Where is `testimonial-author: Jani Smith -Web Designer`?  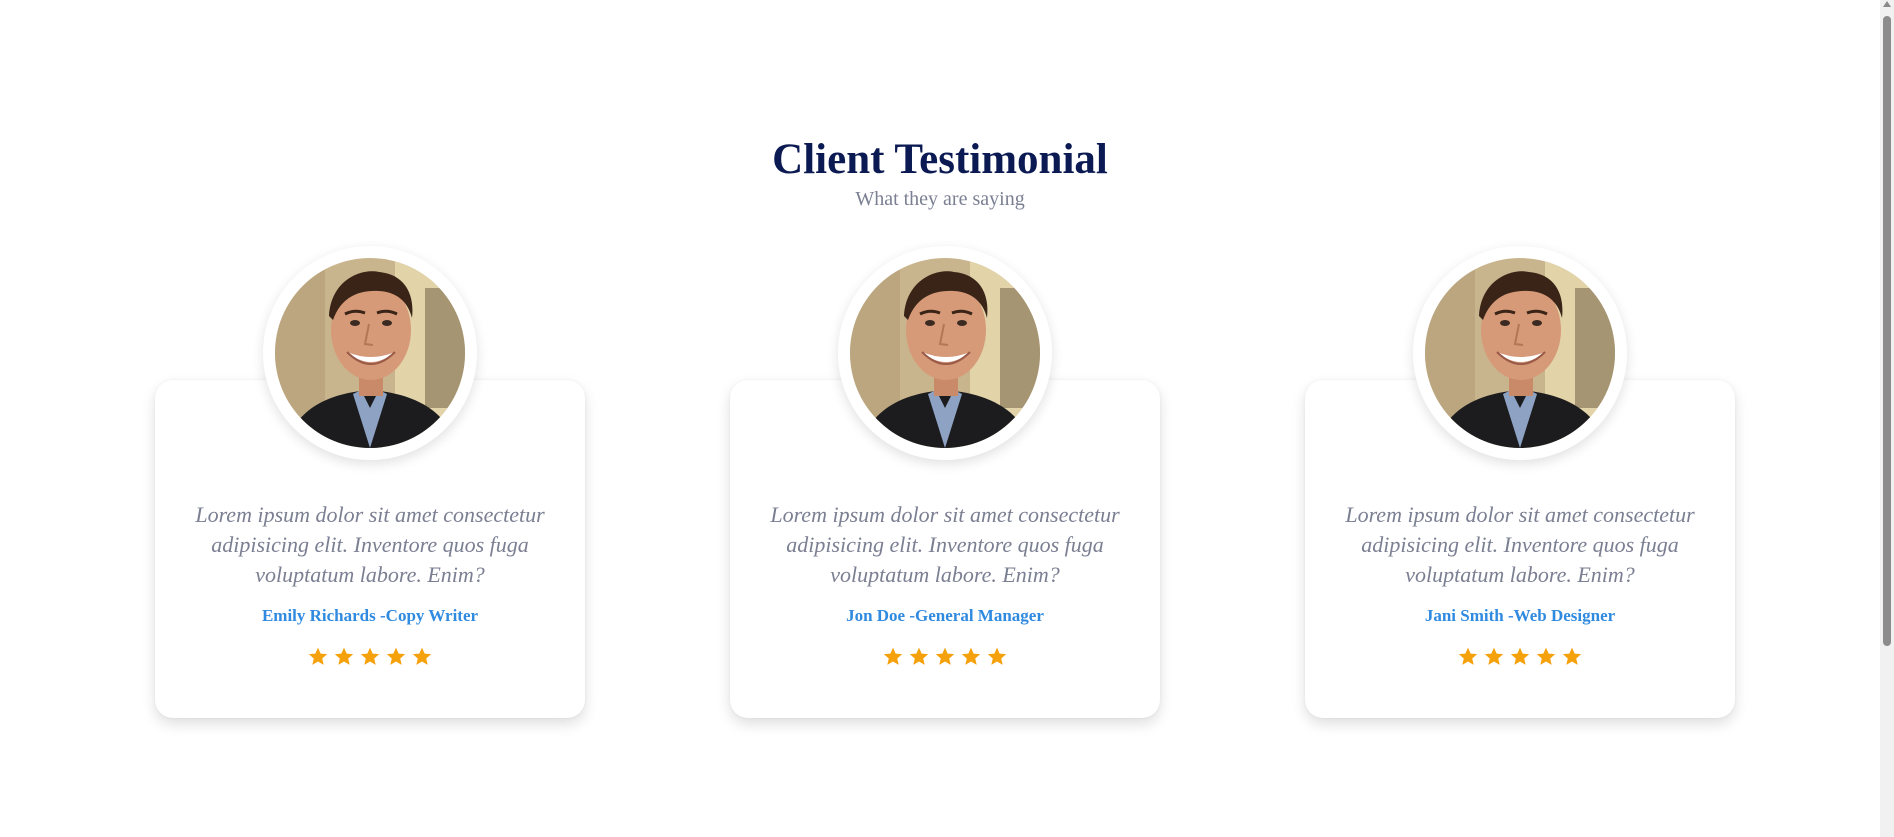 testimonial-author: Jani Smith -Web Designer is located at coordinates (1520, 615).